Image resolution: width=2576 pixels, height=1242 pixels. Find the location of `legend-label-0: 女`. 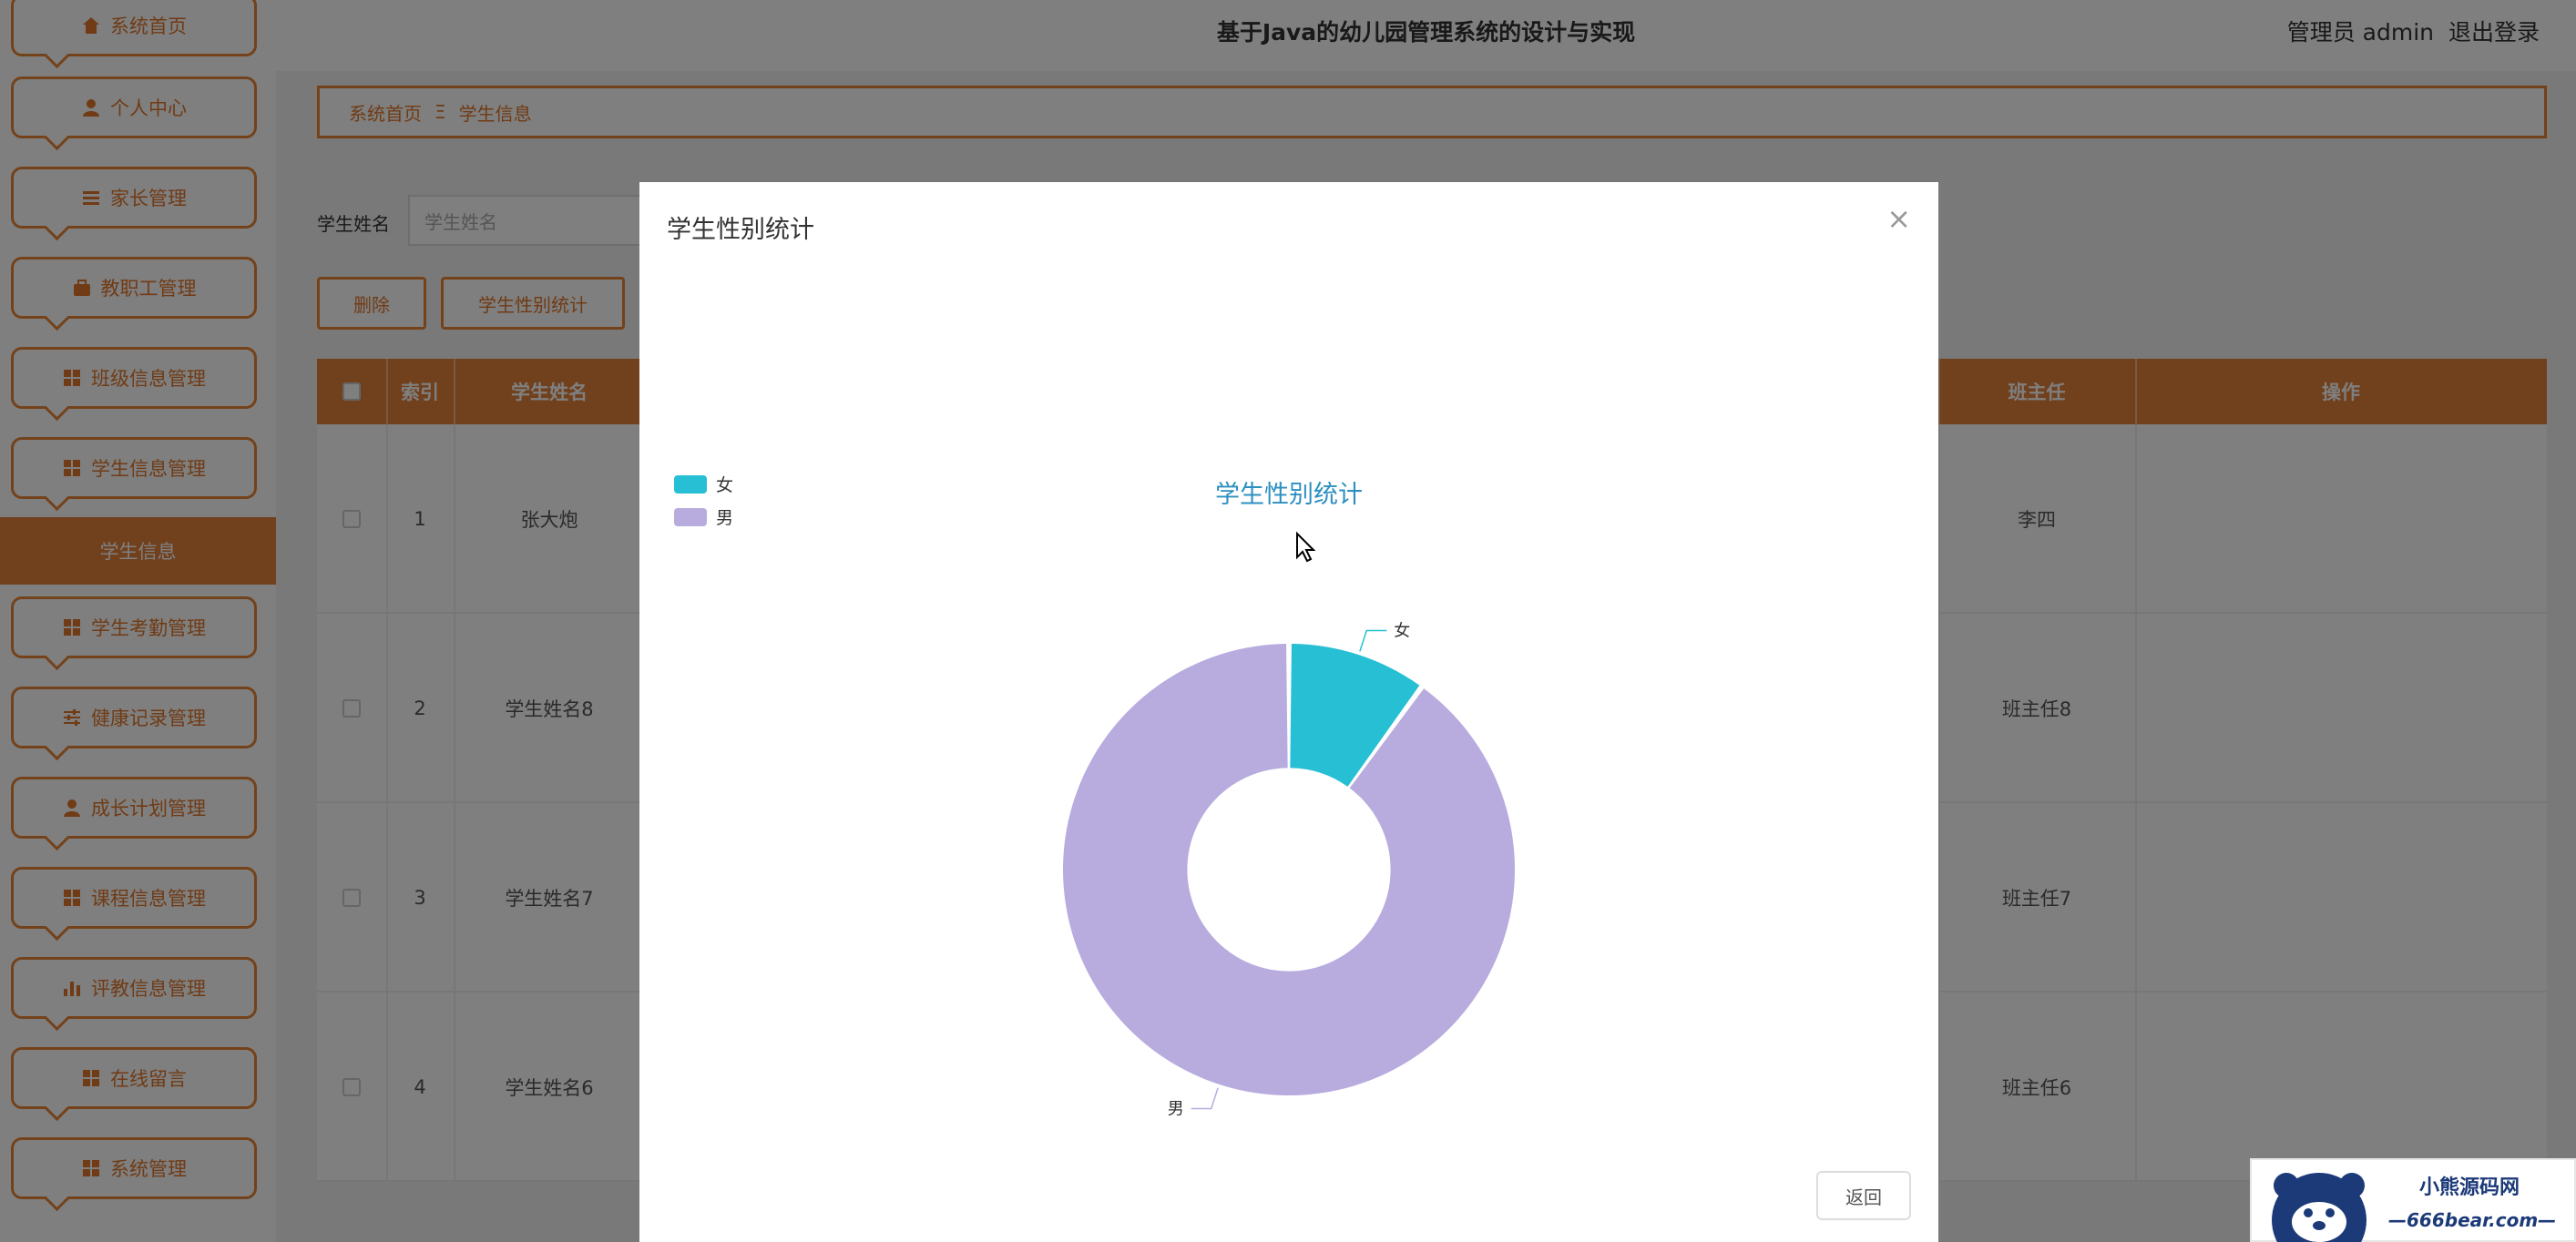

legend-label-0: 女 is located at coordinates (724, 485).